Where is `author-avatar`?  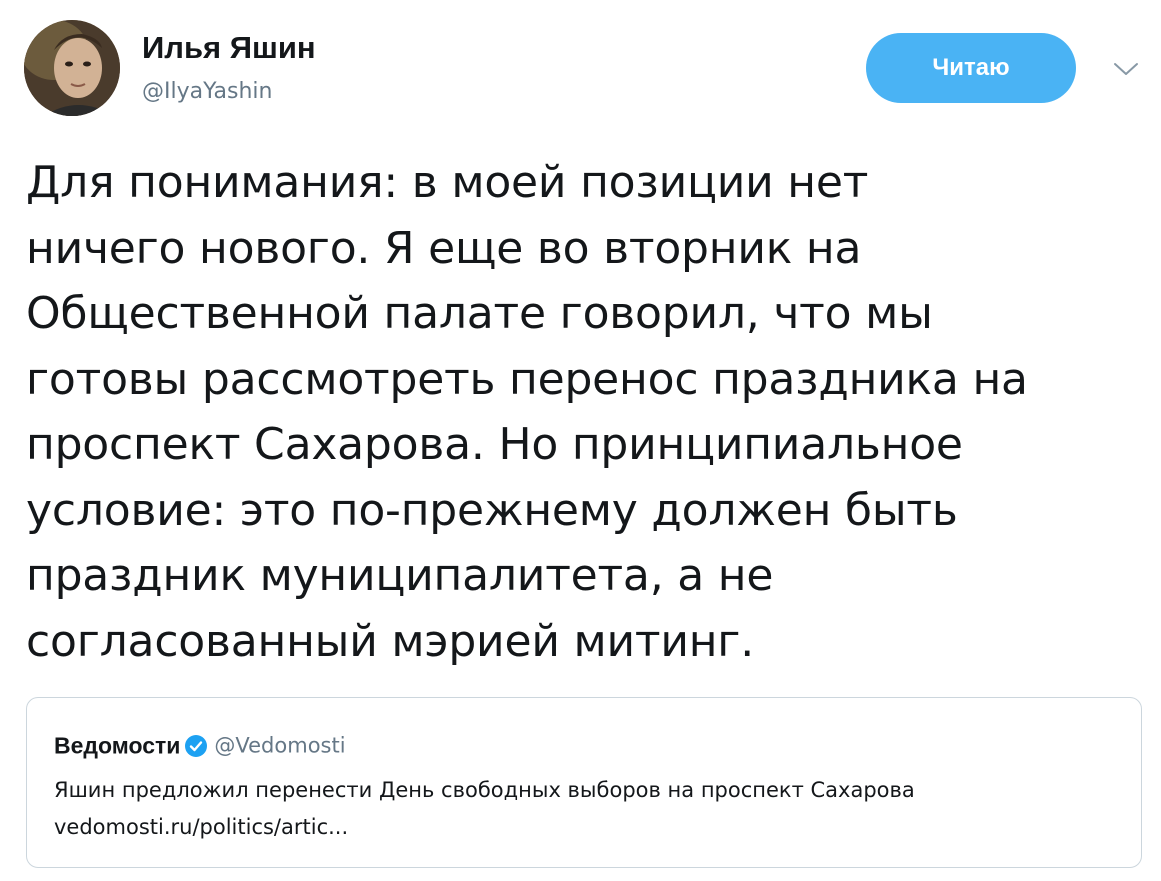
author-avatar is located at coordinates (72, 68).